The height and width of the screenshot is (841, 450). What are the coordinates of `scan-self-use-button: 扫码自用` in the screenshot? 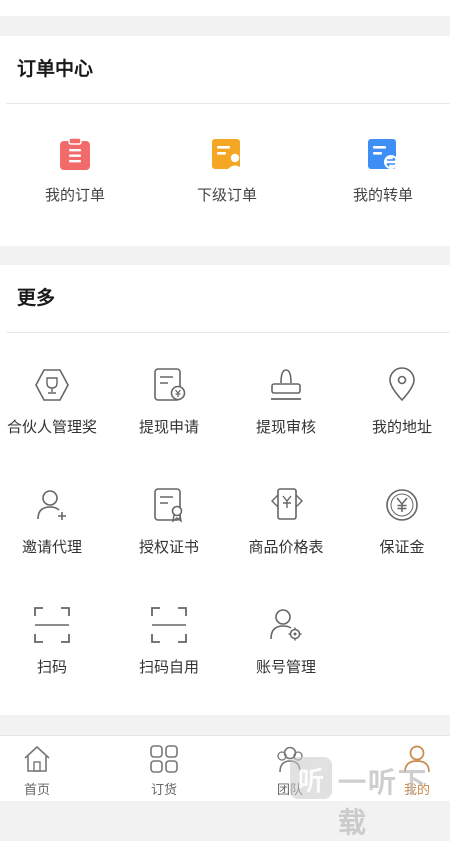 It's located at (169, 641).